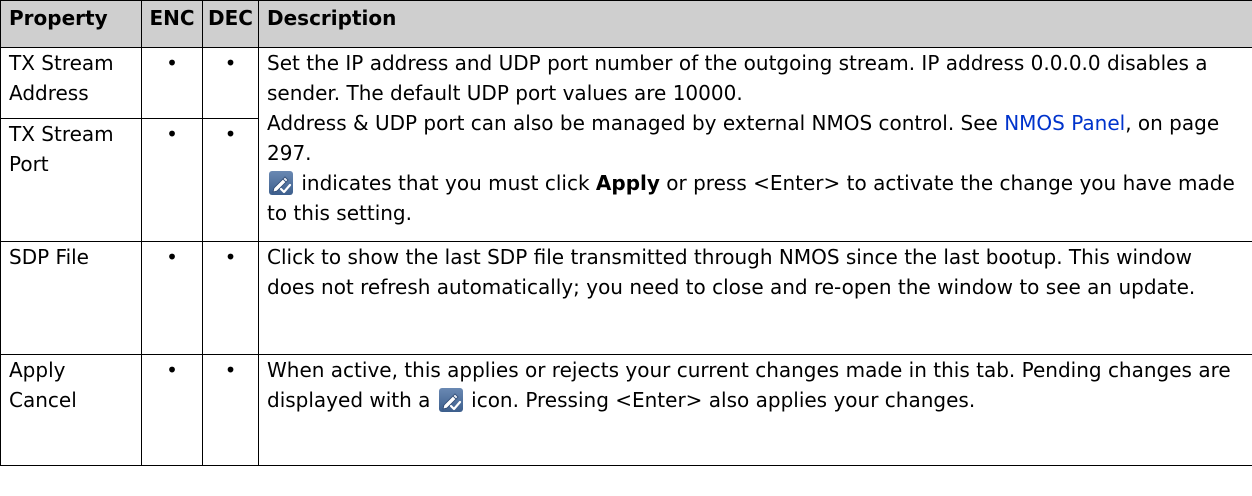 This screenshot has height=496, width=1252. I want to click on table-header-row: Property ENC DEC Description, so click(626, 24).